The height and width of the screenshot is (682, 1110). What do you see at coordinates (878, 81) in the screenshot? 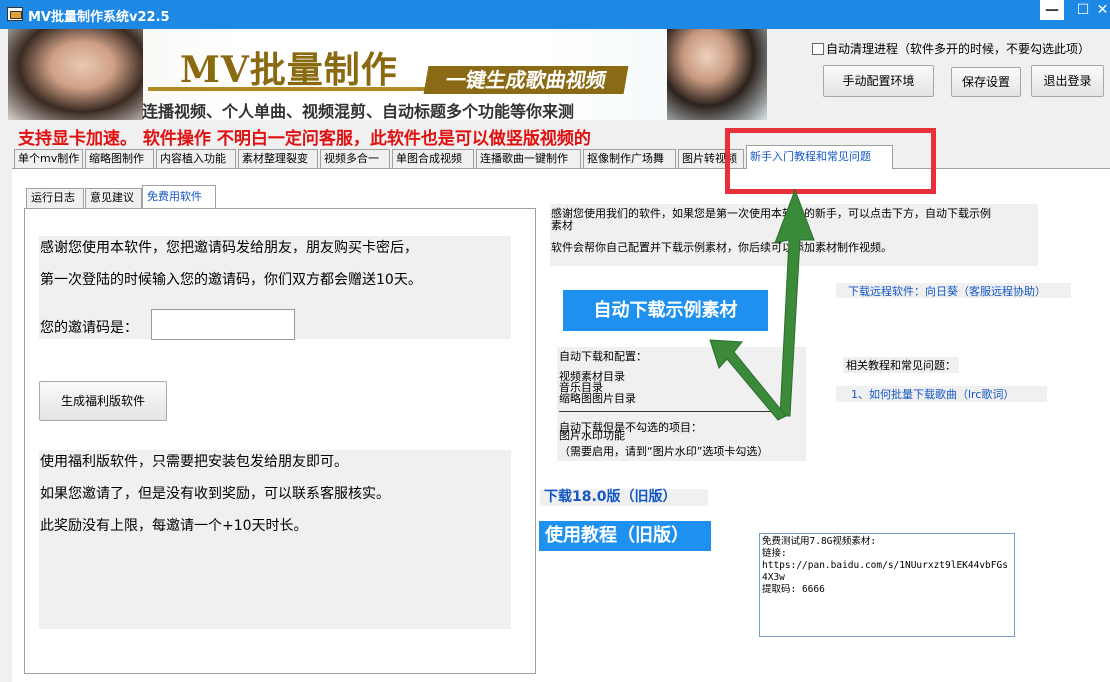
I see `manual-config-button: 手动配置环境` at bounding box center [878, 81].